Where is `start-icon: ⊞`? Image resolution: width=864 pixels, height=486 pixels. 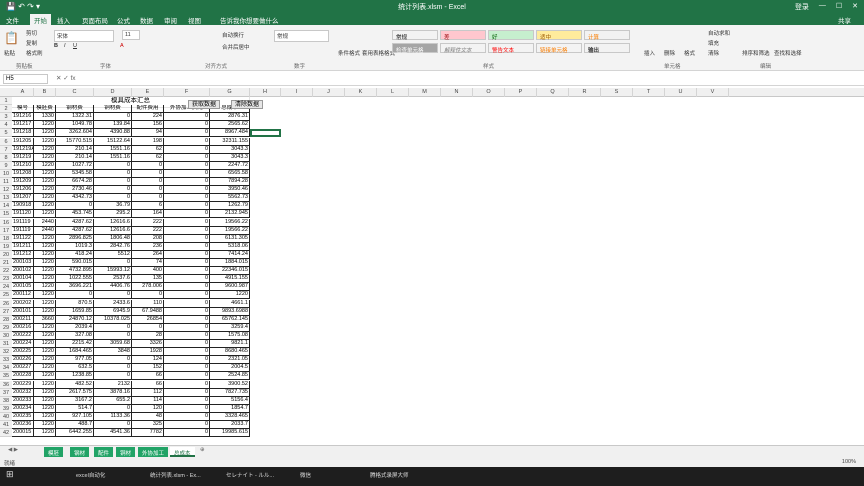
start-icon: ⊞ is located at coordinates (10, 474).